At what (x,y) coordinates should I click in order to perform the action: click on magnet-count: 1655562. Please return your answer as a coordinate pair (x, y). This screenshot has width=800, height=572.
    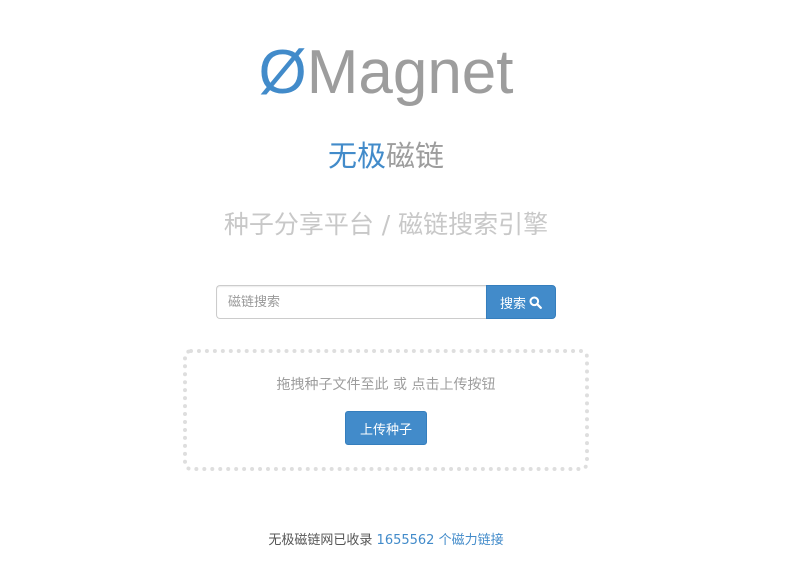
    Looking at the image, I should click on (405, 540).